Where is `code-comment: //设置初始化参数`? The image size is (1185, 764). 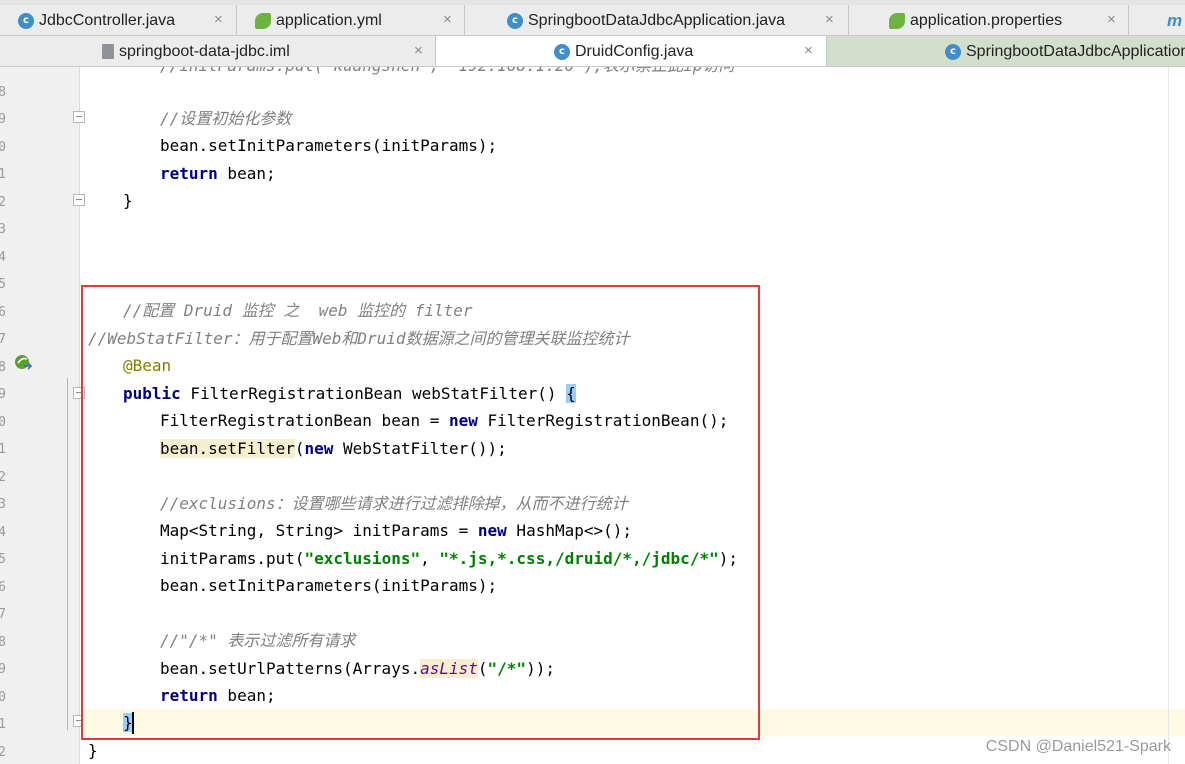
code-comment: //设置初始化参数 is located at coordinates (226, 118).